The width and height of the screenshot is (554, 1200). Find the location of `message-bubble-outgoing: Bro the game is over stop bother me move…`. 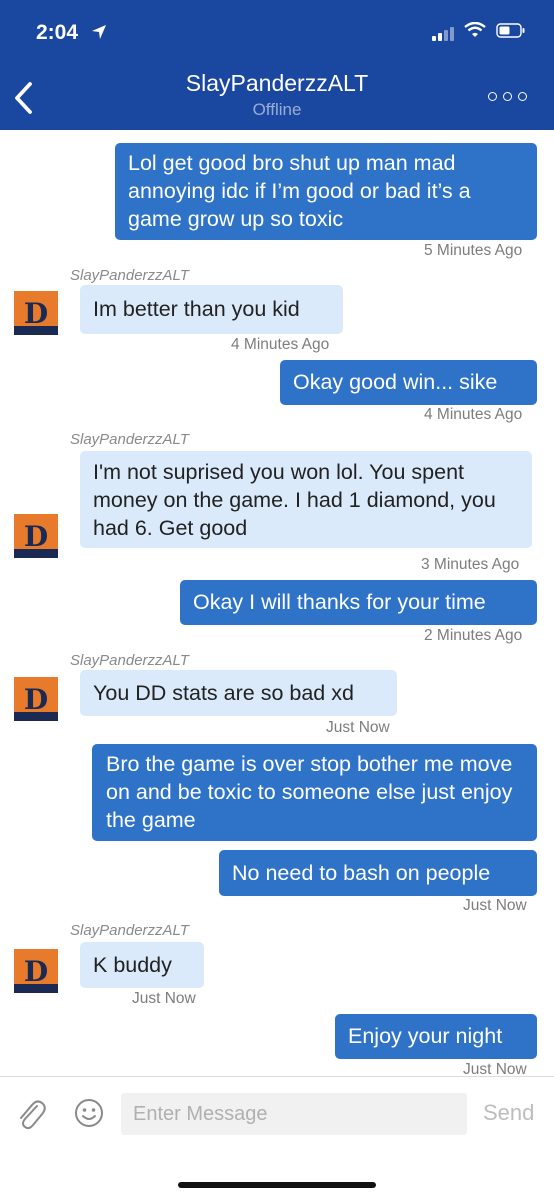

message-bubble-outgoing: Bro the game is over stop bother me move… is located at coordinates (314, 792).